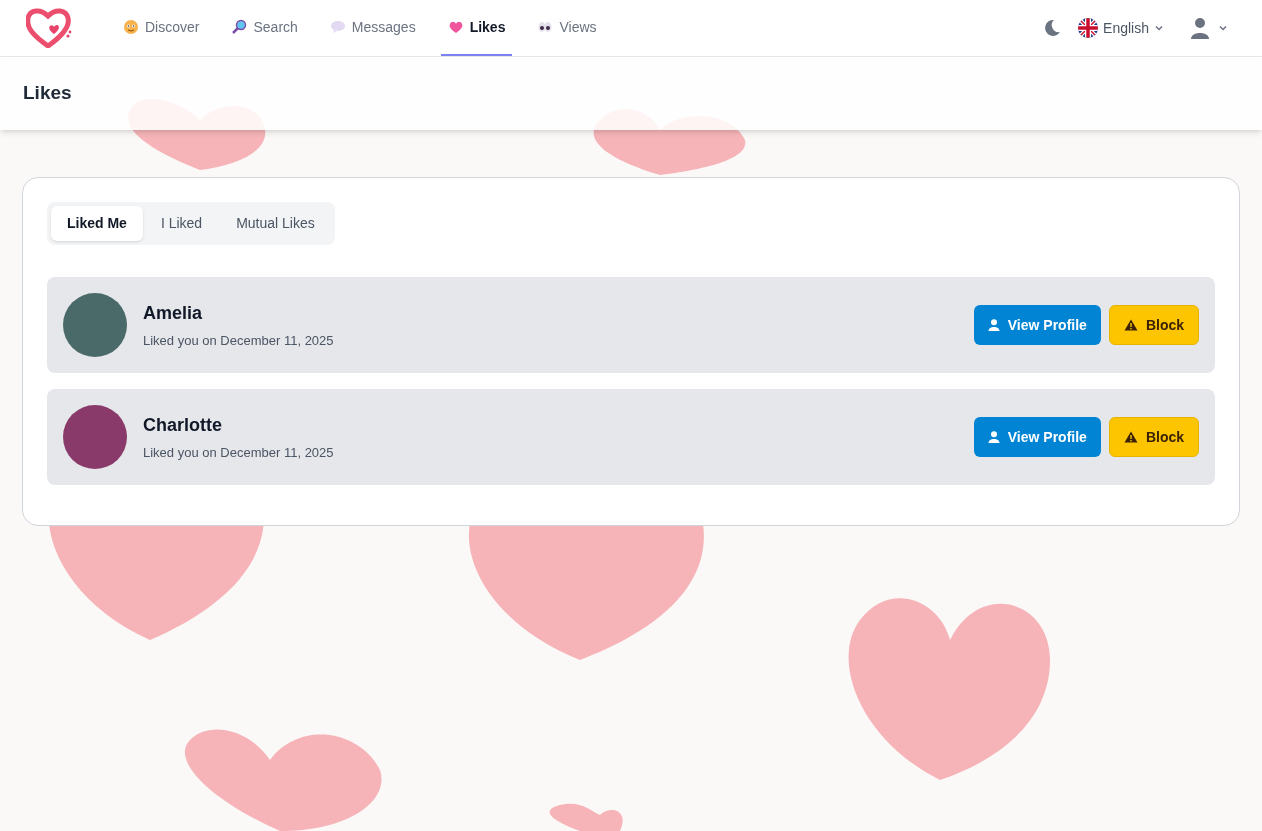  What do you see at coordinates (1088, 28) in the screenshot?
I see `uk-flag-icon` at bounding box center [1088, 28].